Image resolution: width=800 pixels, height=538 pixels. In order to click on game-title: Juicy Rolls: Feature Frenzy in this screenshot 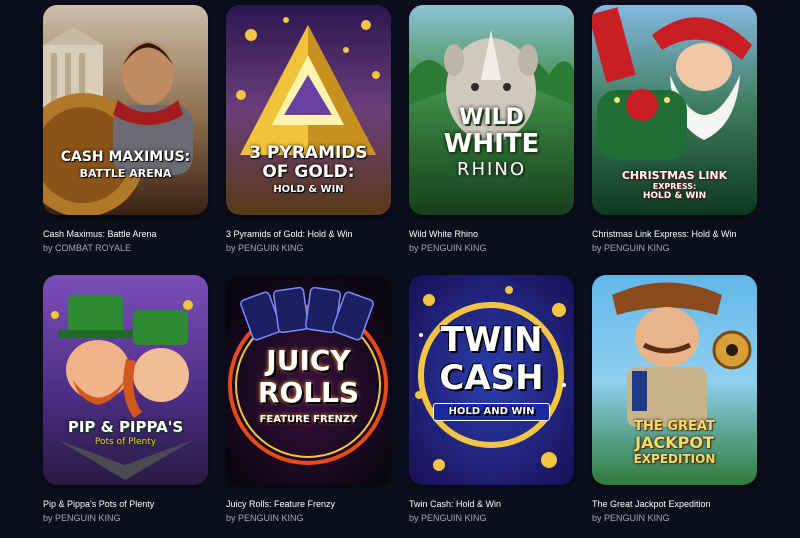, I will do `click(308, 504)`.